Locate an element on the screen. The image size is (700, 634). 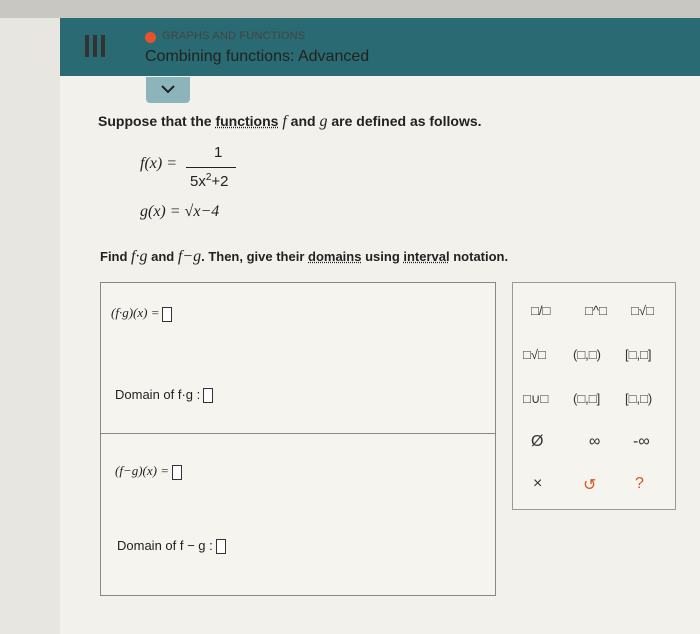
union-key: □∪□ is located at coordinates (535, 399).